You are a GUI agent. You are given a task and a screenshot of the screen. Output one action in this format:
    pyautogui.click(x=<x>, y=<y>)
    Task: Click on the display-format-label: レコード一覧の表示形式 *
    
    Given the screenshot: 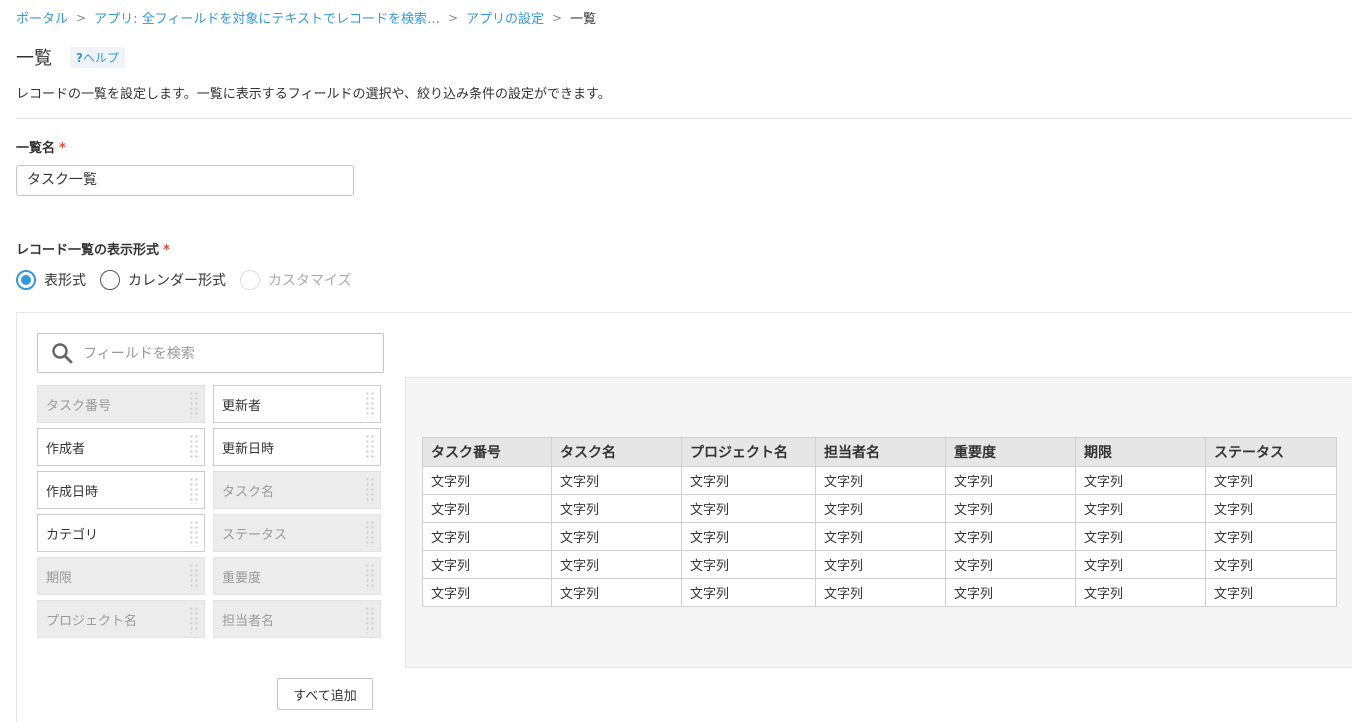 What is the action you would take?
    pyautogui.click(x=93, y=248)
    